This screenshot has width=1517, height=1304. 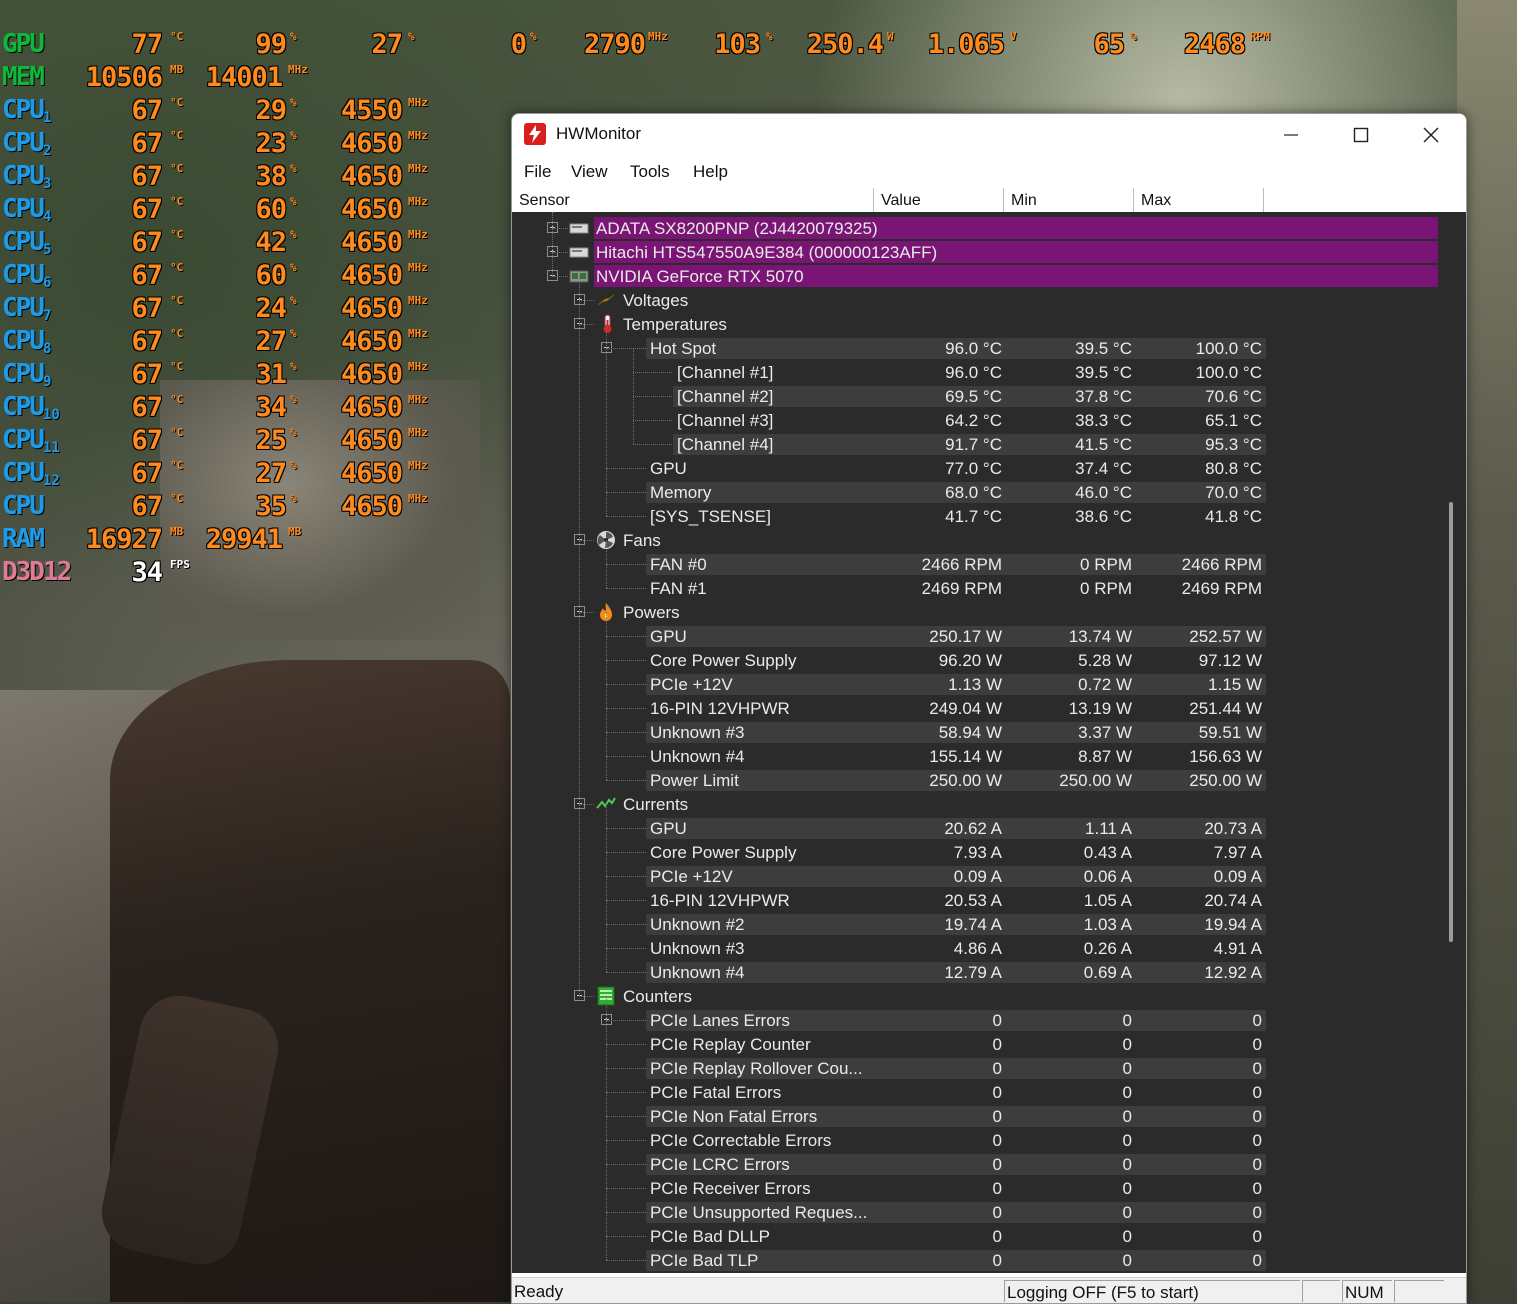 What do you see at coordinates (975, 852) in the screenshot?
I see `sensor-row: Core Power Supply 7.93 A 0.43 A 7.97 A` at bounding box center [975, 852].